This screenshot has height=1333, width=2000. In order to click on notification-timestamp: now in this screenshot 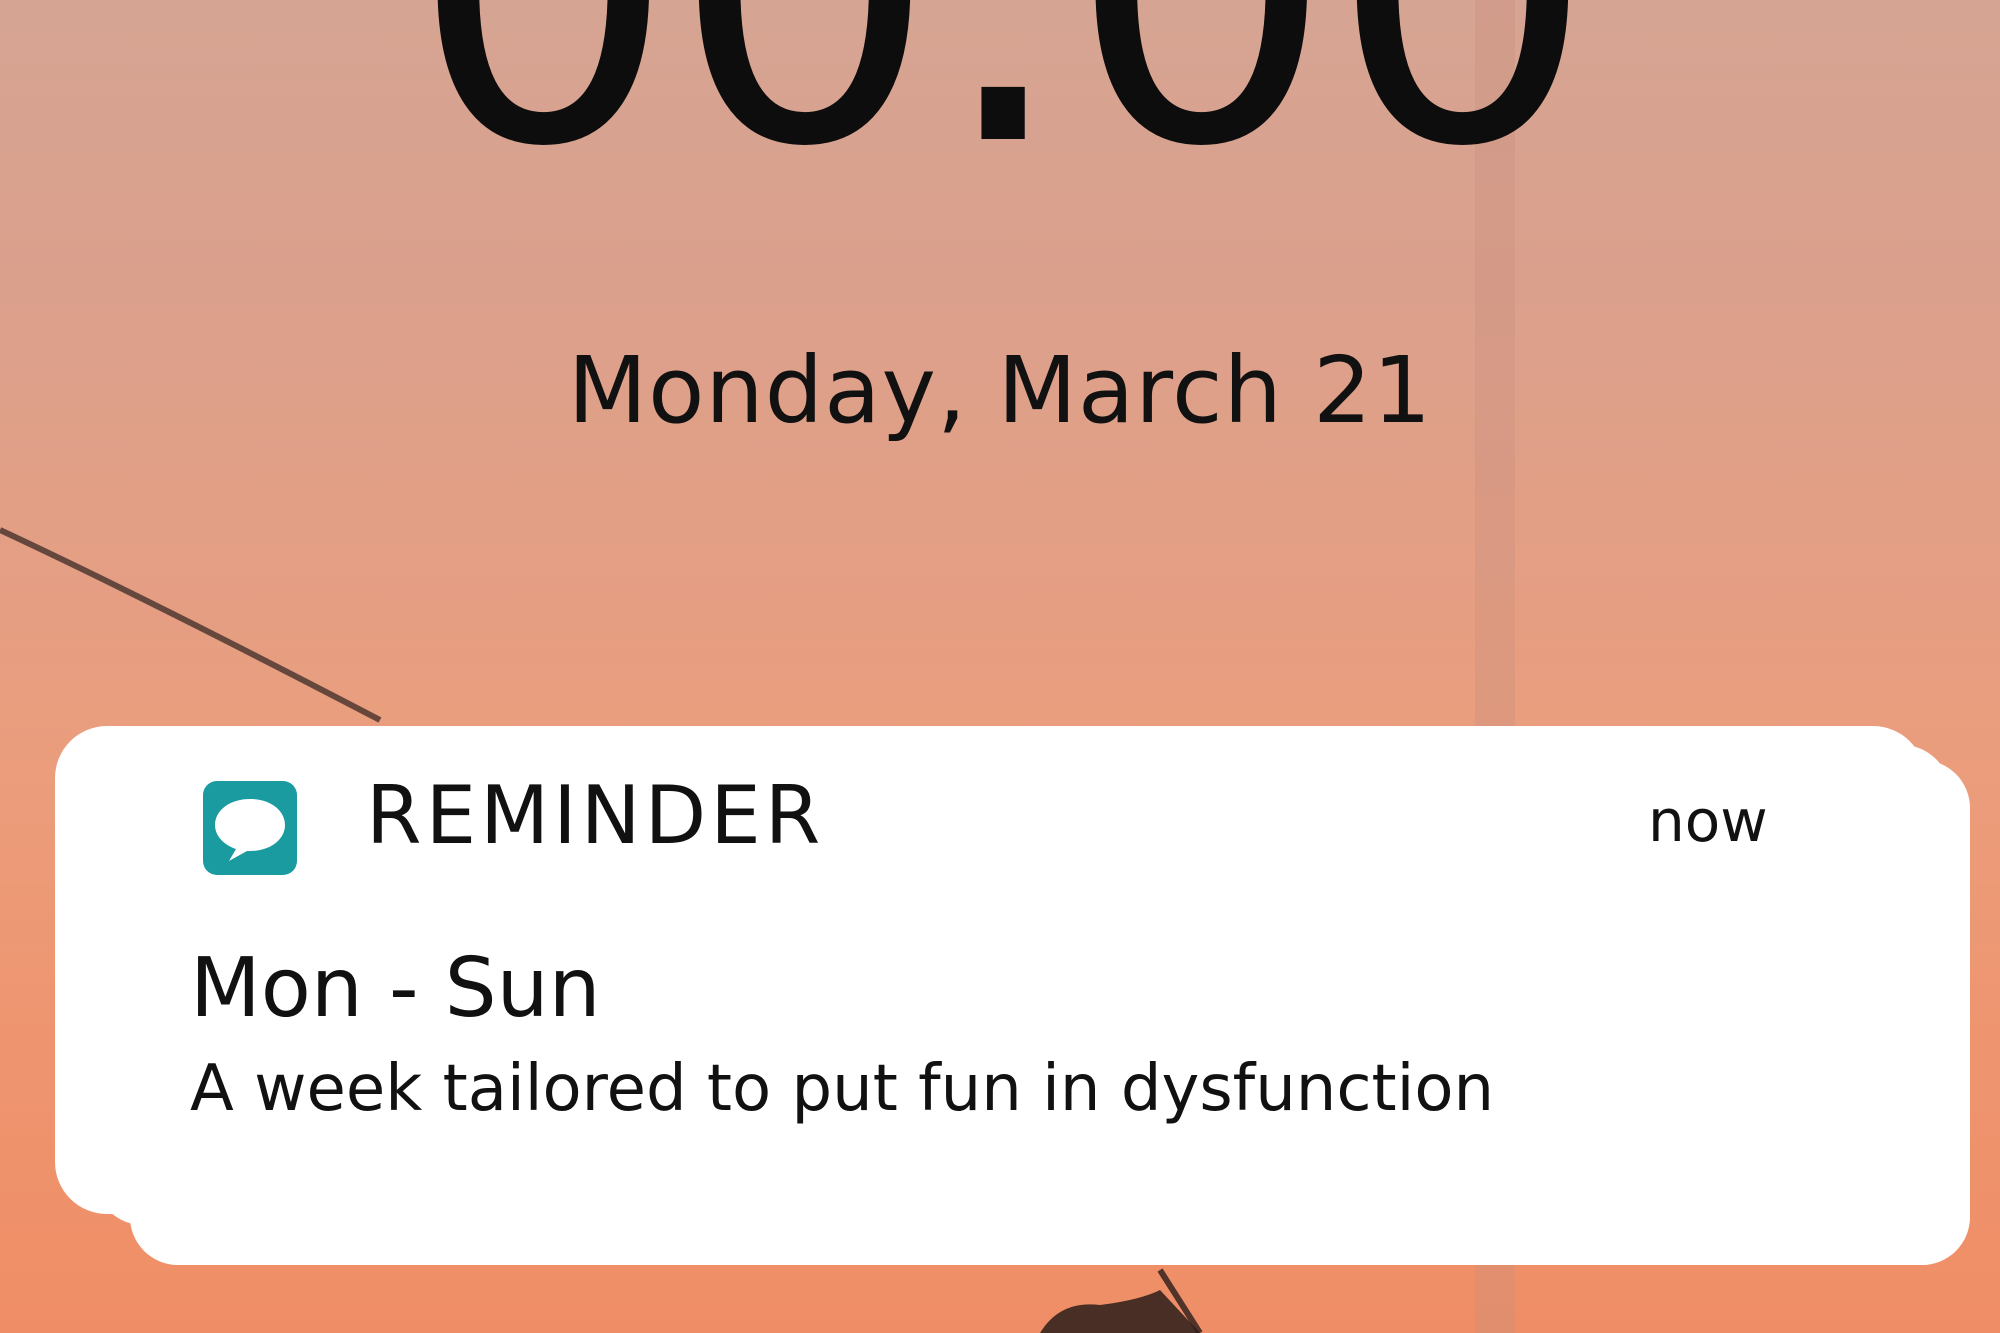, I will do `click(1708, 821)`.